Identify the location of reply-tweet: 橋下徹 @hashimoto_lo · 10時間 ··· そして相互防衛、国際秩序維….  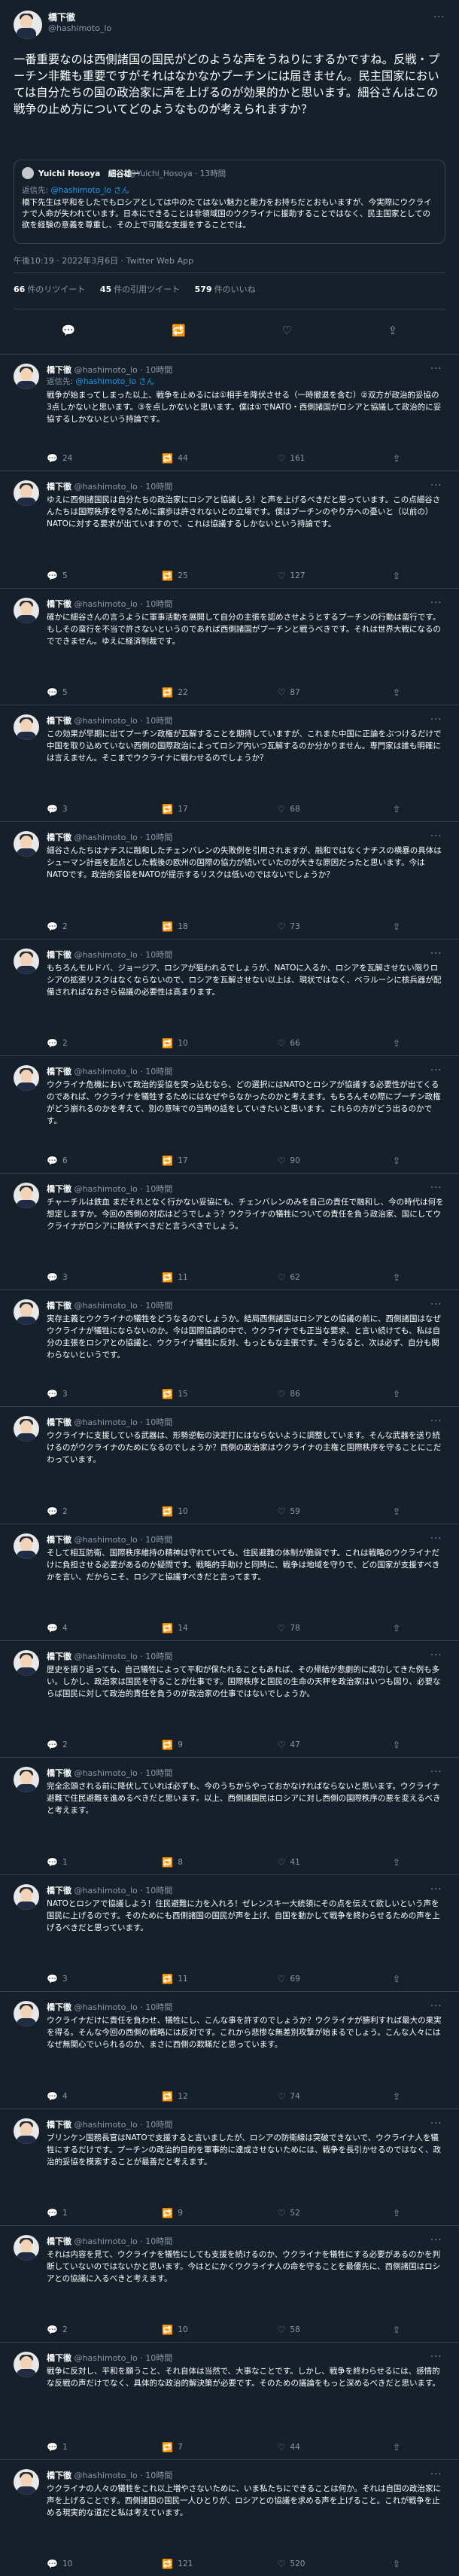
(229, 1582).